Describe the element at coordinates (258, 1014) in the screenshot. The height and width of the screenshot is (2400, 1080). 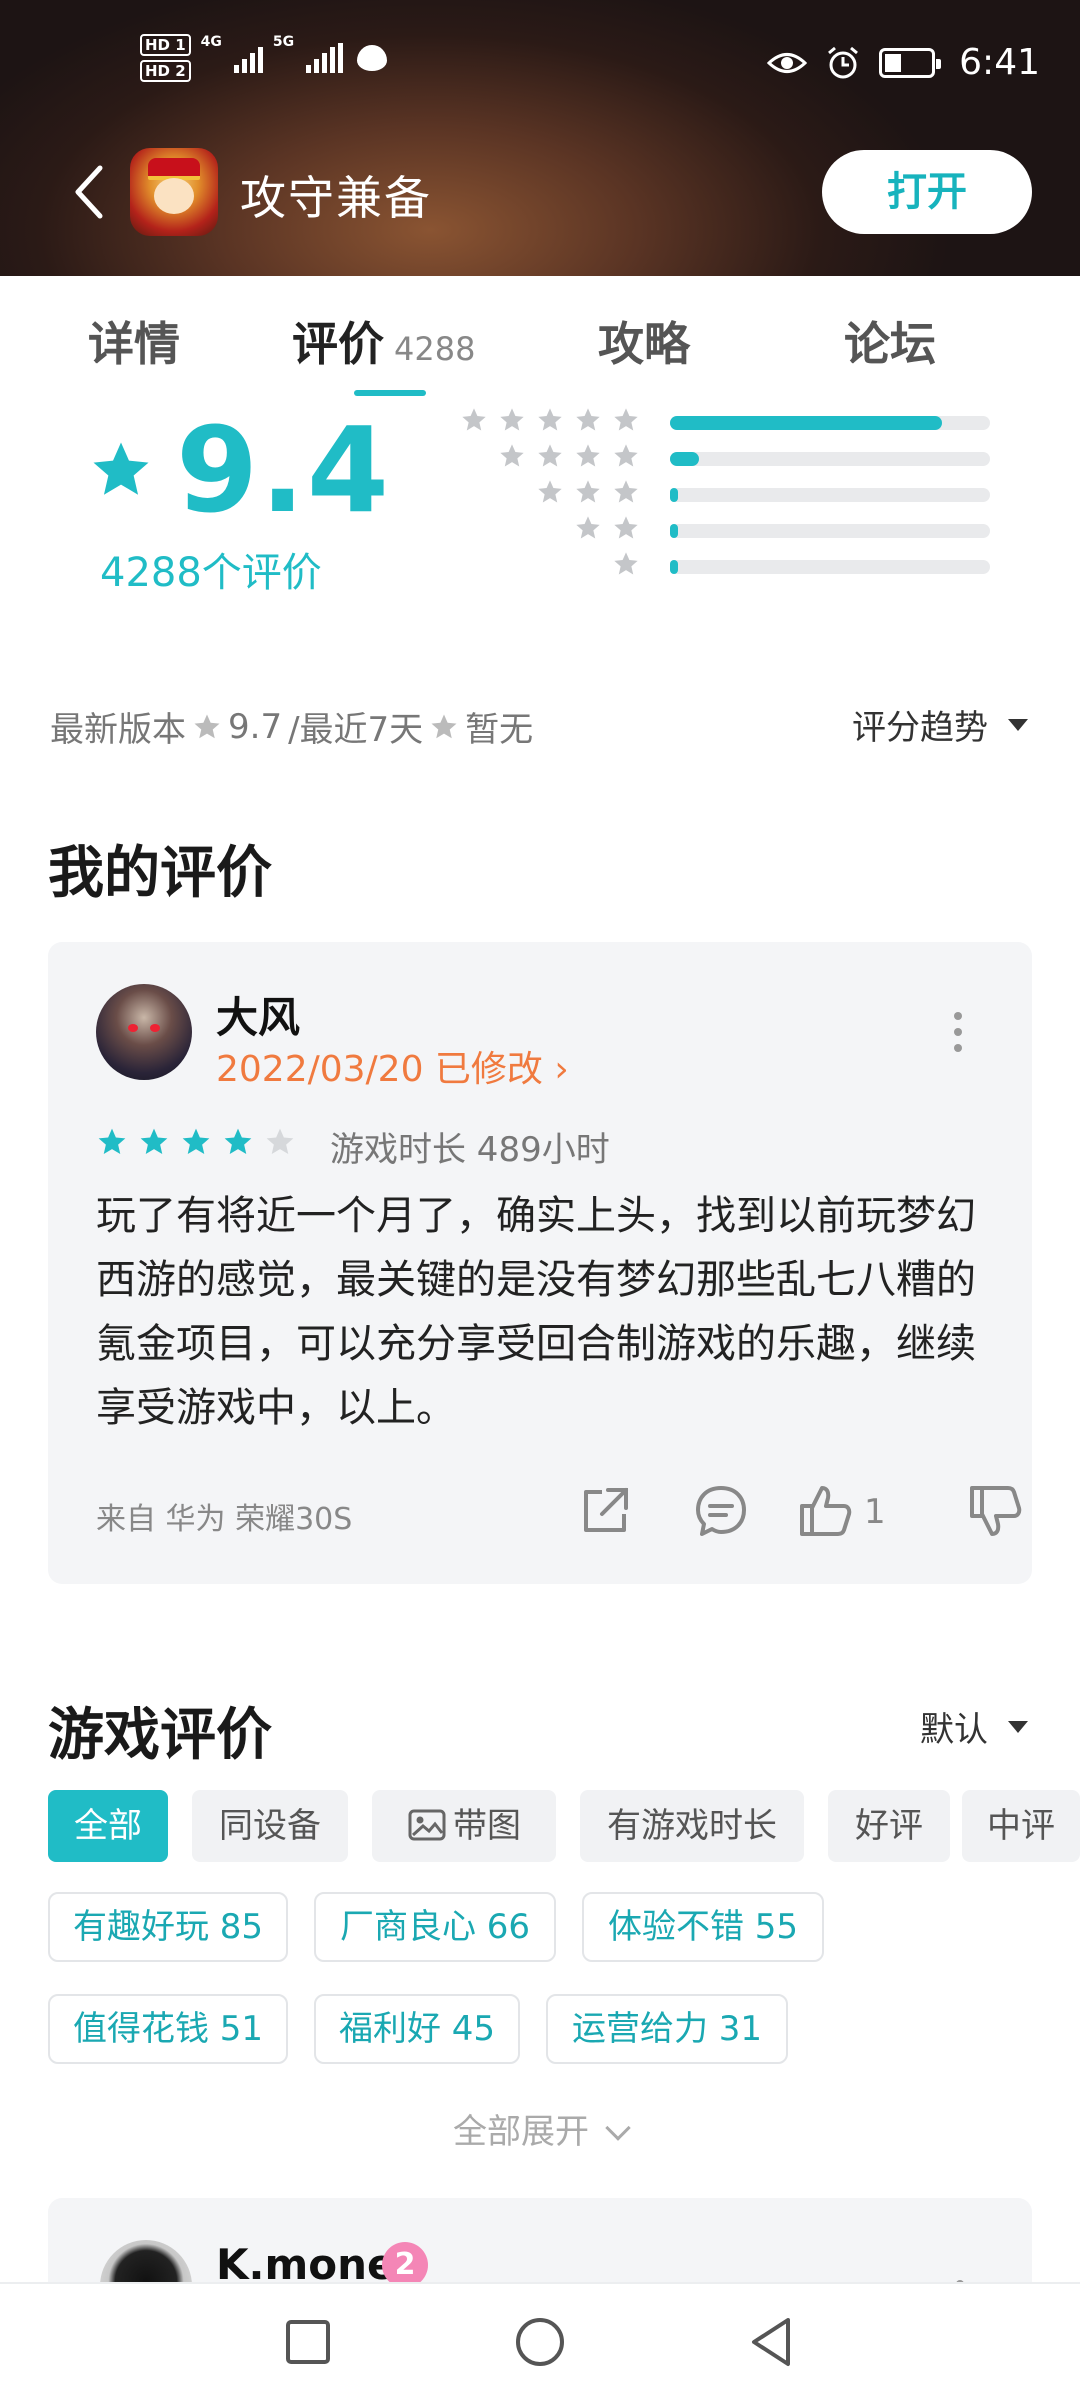
I see `review-username: 大风` at that location.